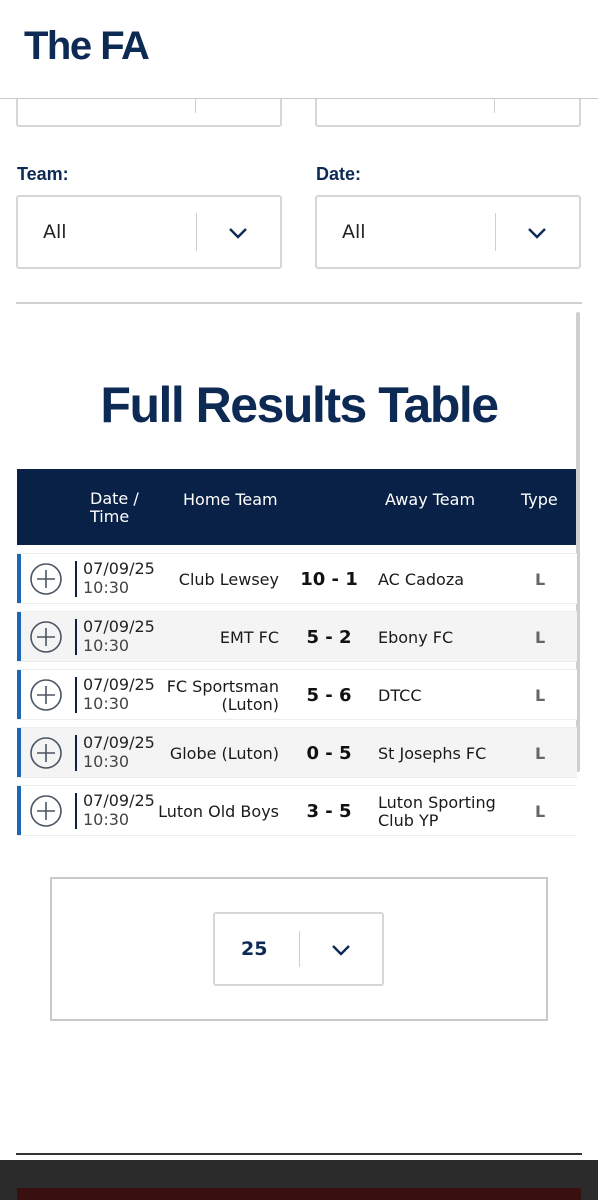 This screenshot has width=598, height=1200. I want to click on page-size-select: 25, so click(298, 949).